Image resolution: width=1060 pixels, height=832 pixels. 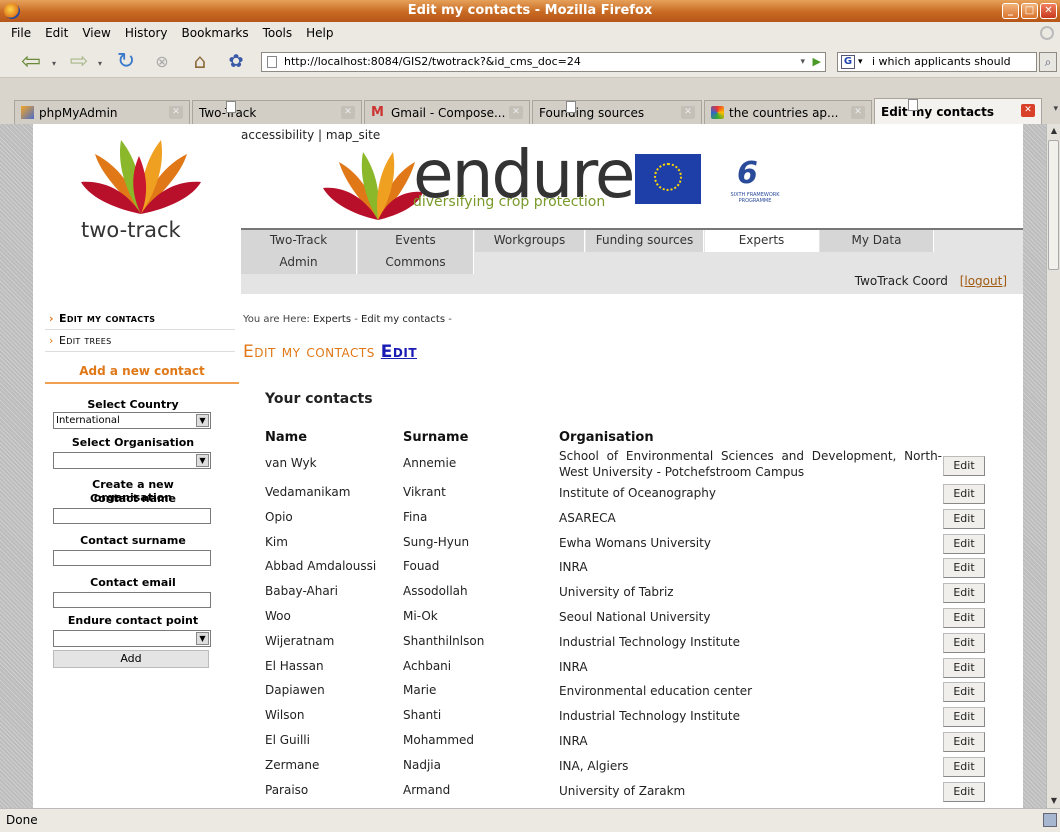 What do you see at coordinates (1053, 205) in the screenshot?
I see `scroll-thumb` at bounding box center [1053, 205].